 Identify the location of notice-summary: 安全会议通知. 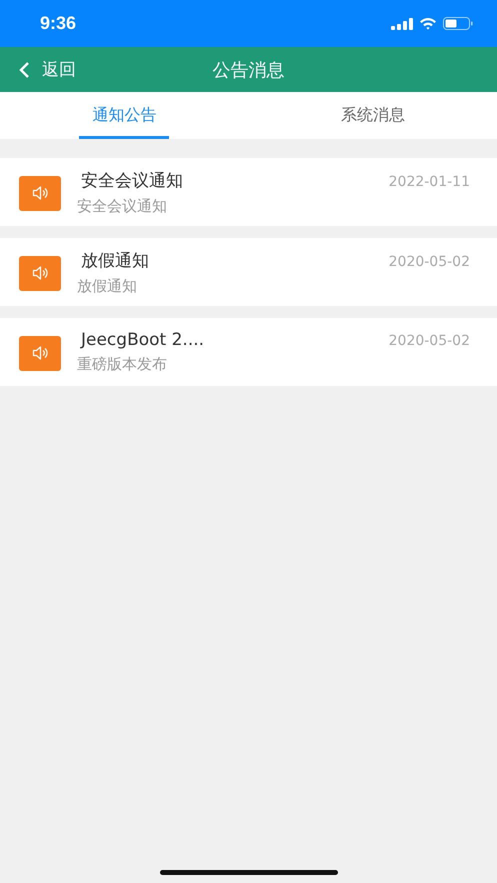
(122, 206).